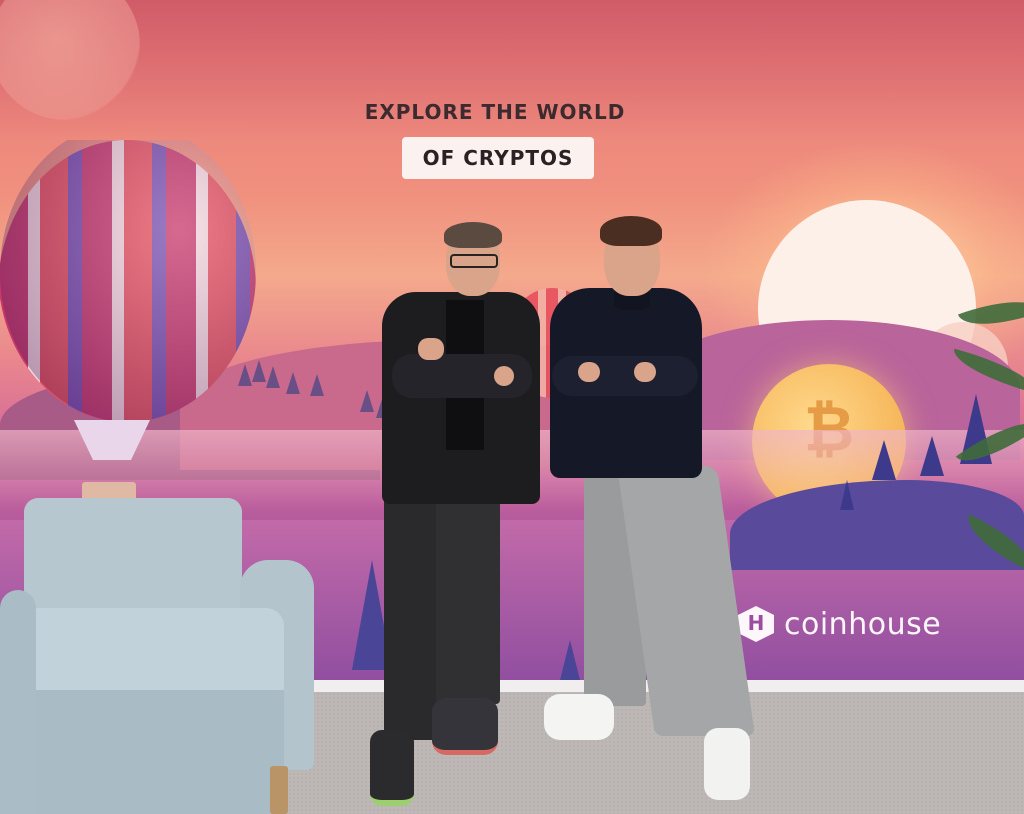 The height and width of the screenshot is (814, 1024). Describe the element at coordinates (756, 624) in the screenshot. I see `coinhouse-logo-icon` at that location.